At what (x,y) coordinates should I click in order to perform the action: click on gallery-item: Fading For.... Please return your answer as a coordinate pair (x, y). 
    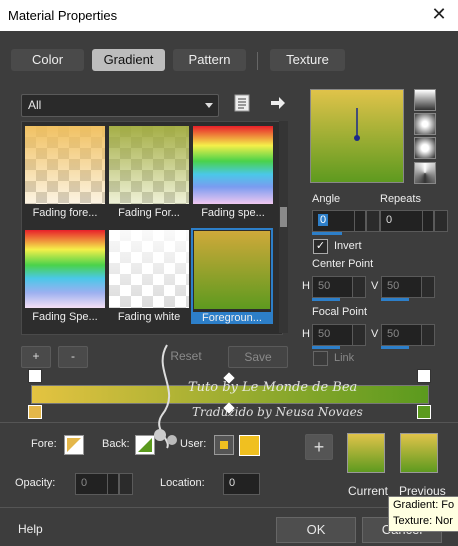
    Looking at the image, I should click on (149, 172).